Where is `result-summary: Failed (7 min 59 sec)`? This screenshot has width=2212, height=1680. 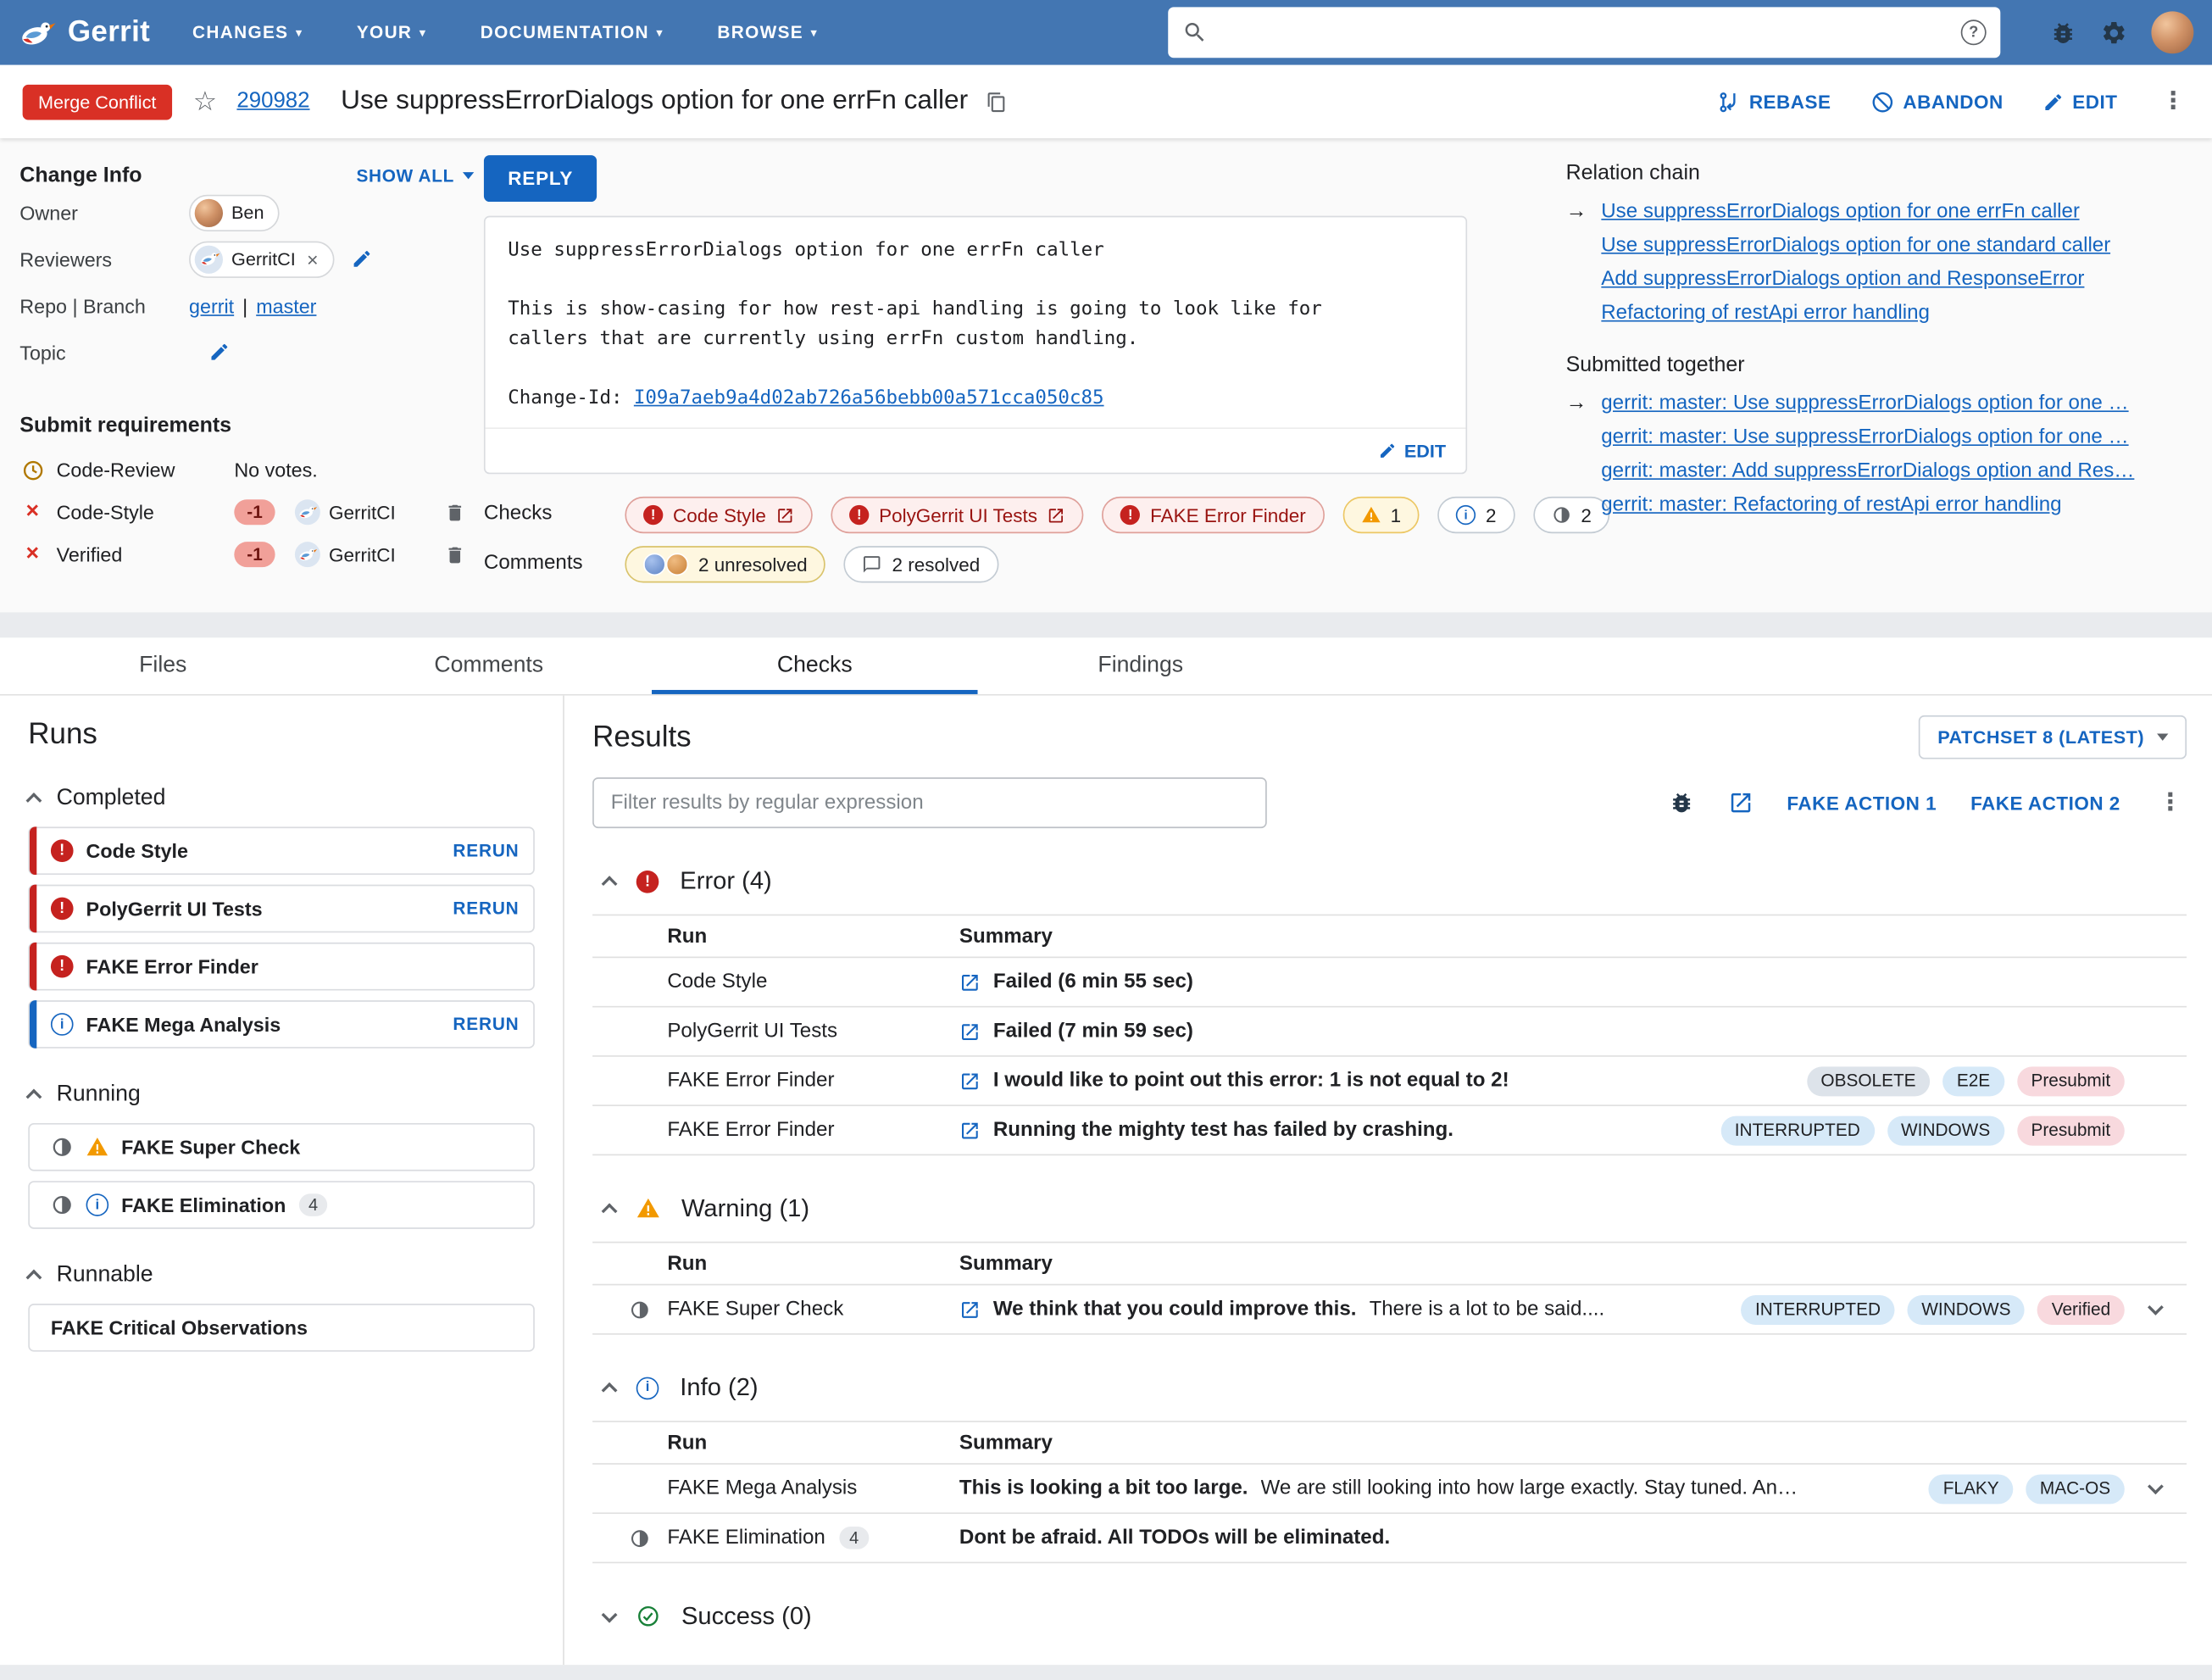 result-summary: Failed (7 min 59 sec) is located at coordinates (1092, 1031).